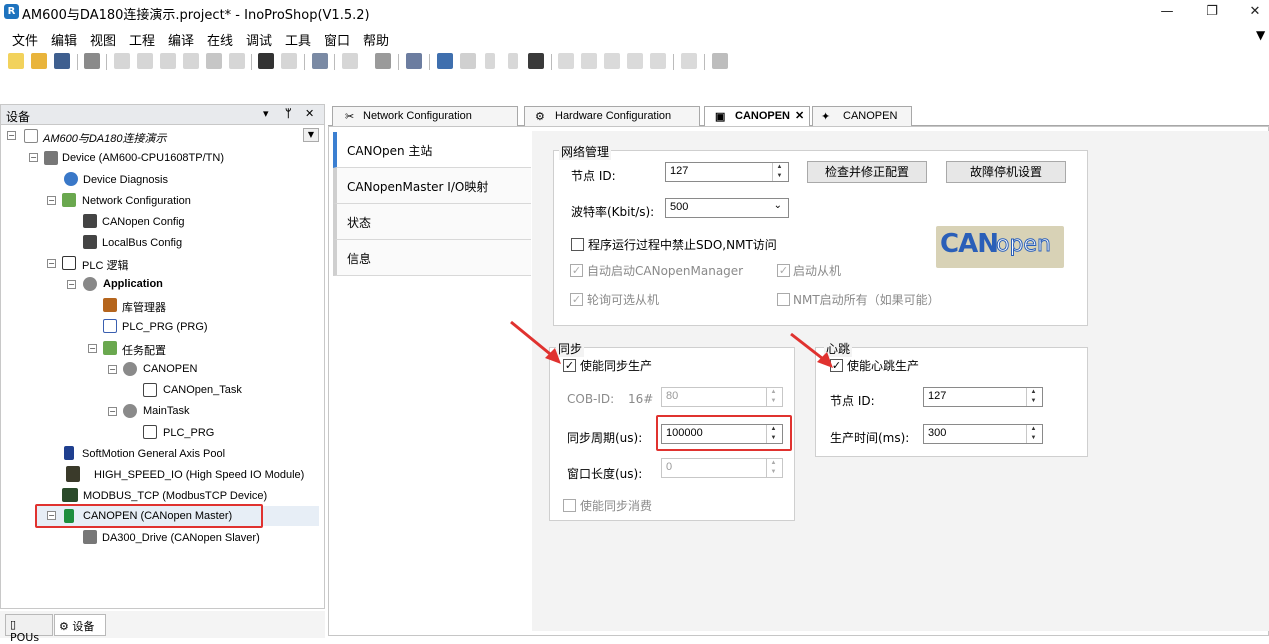 The height and width of the screenshot is (644, 1269). I want to click on insert-icon, so click(350, 61).